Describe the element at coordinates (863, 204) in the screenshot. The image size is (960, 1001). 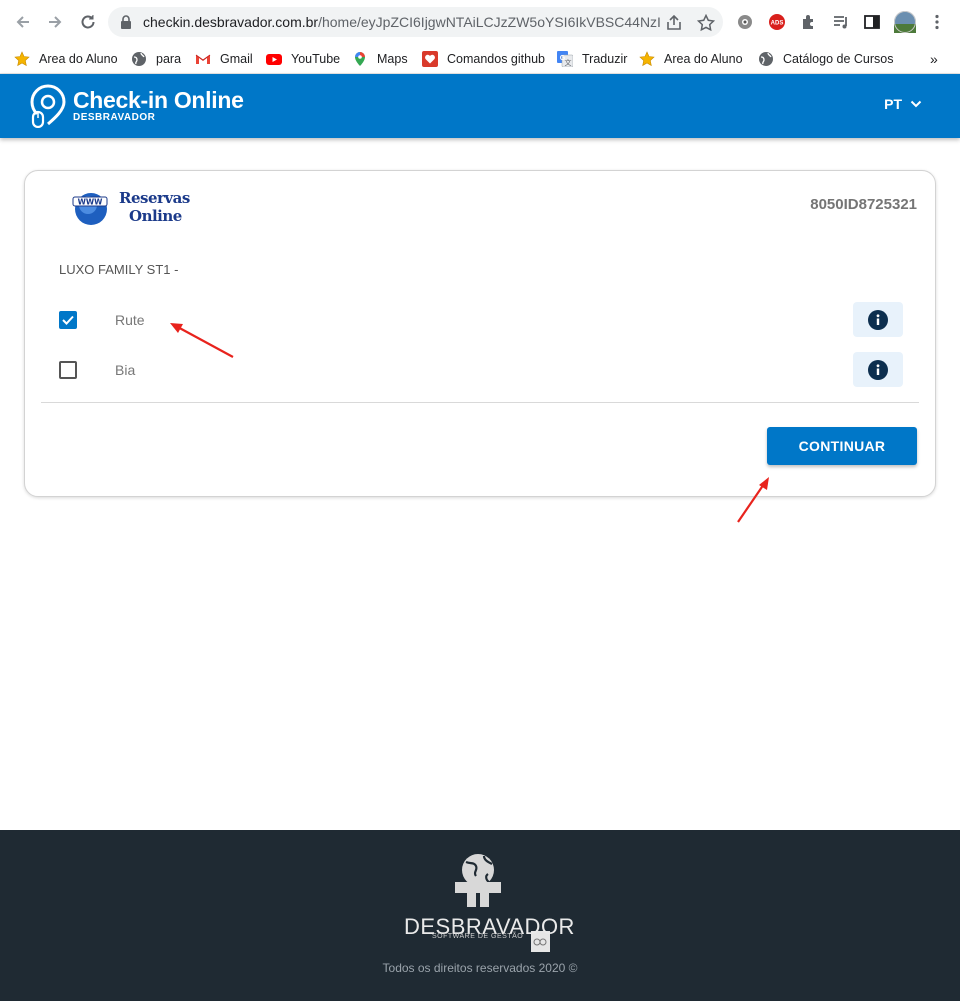
I see `reservation-id: 8050ID8725321` at that location.